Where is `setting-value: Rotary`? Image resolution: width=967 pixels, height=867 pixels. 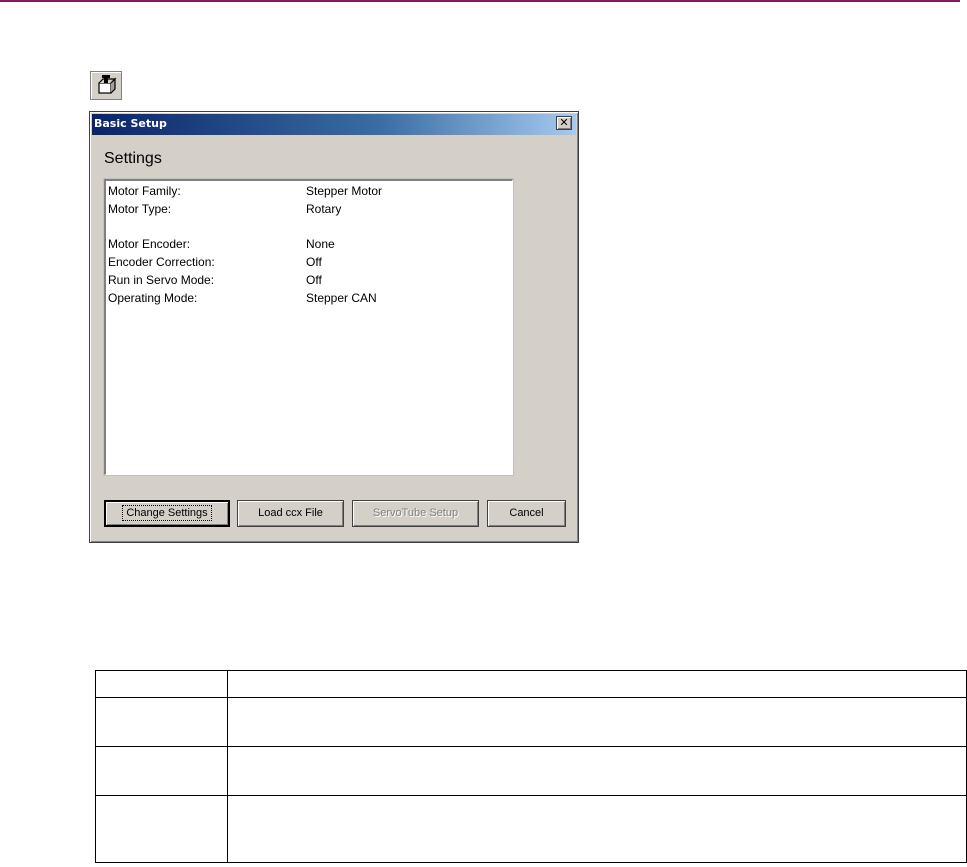 setting-value: Rotary is located at coordinates (324, 209).